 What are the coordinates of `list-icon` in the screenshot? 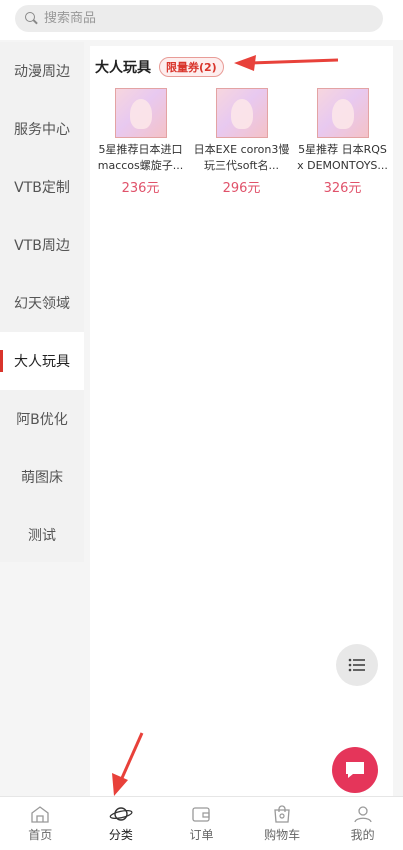 It's located at (356, 665).